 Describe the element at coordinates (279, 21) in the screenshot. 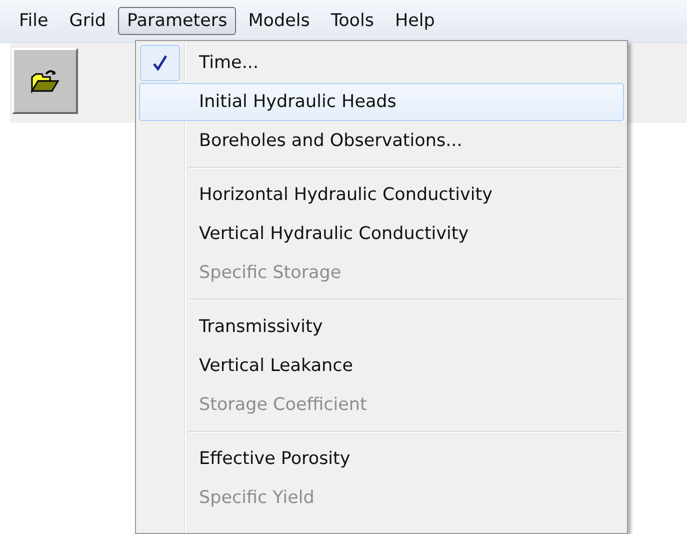

I see `menu-bar-item: Models` at that location.